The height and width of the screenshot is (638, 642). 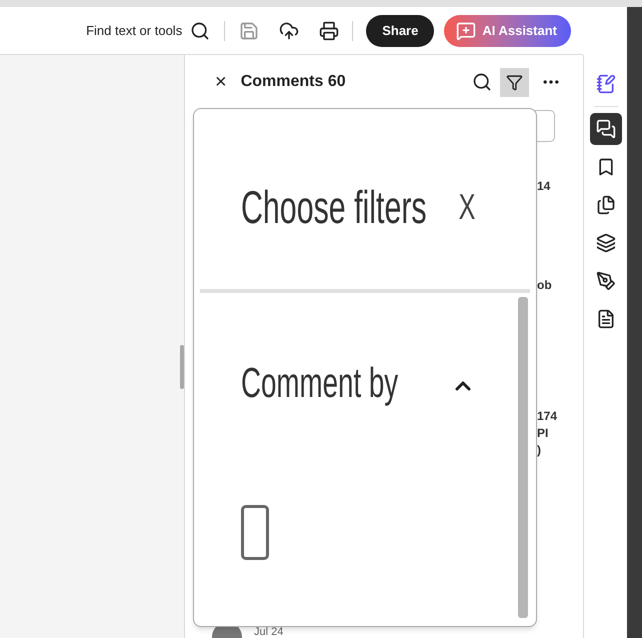 What do you see at coordinates (606, 205) in the screenshot?
I see `pages-icon` at bounding box center [606, 205].